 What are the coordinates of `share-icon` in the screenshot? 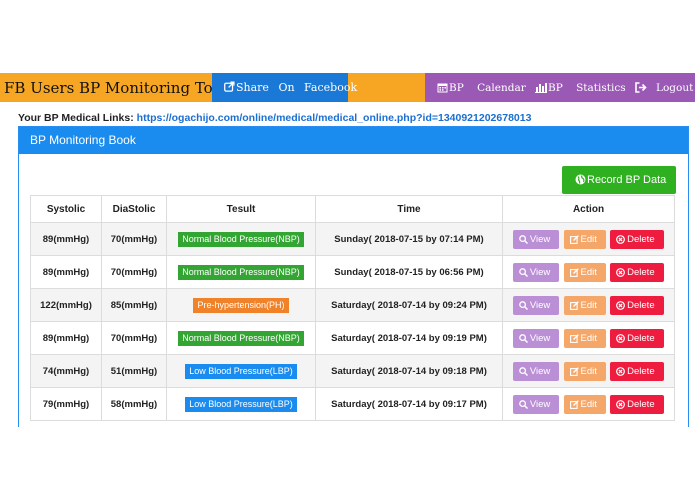 It's located at (229, 86).